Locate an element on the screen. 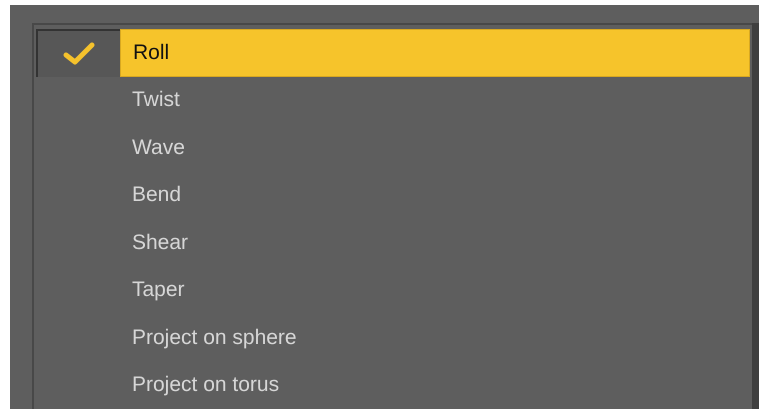 The height and width of the screenshot is (409, 759). menu-item: Bend is located at coordinates (435, 195).